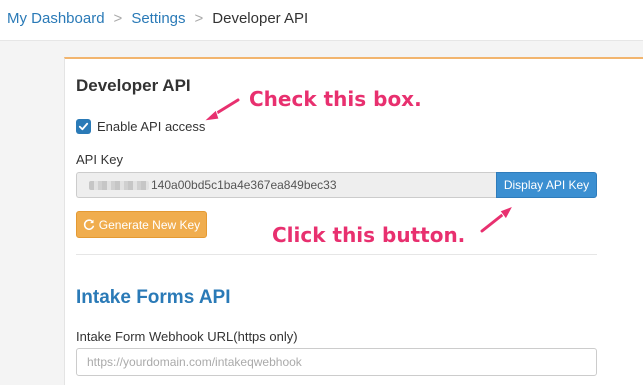 This screenshot has height=385, width=643. I want to click on intake-forms-title: Intake Forms API, so click(153, 297).